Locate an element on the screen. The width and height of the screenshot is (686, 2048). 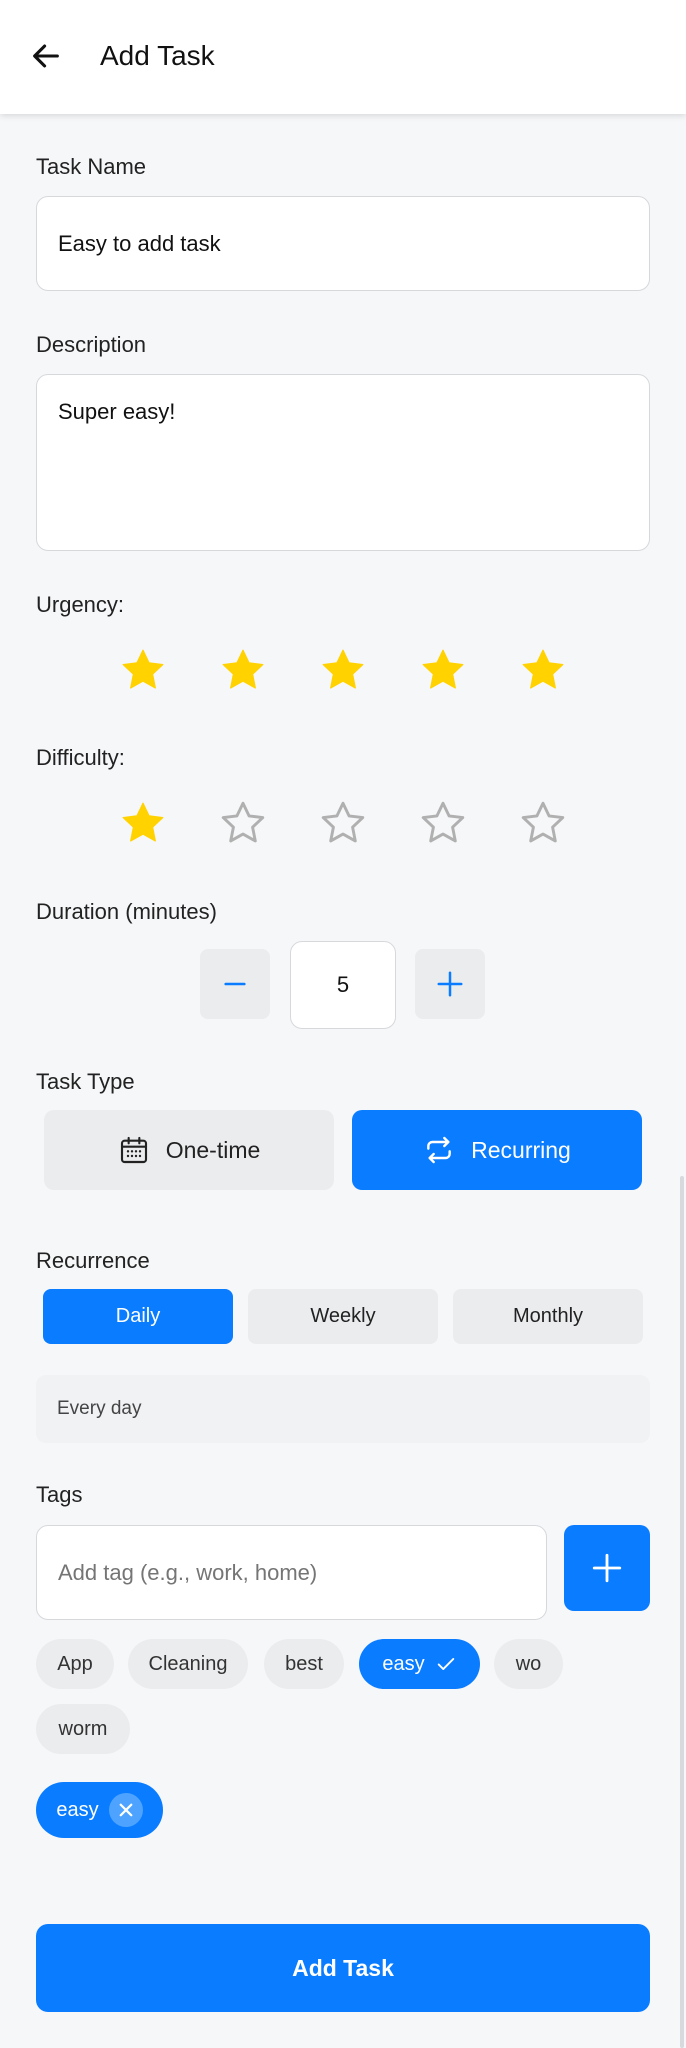
tag-chip-label: best is located at coordinates (304, 1663).